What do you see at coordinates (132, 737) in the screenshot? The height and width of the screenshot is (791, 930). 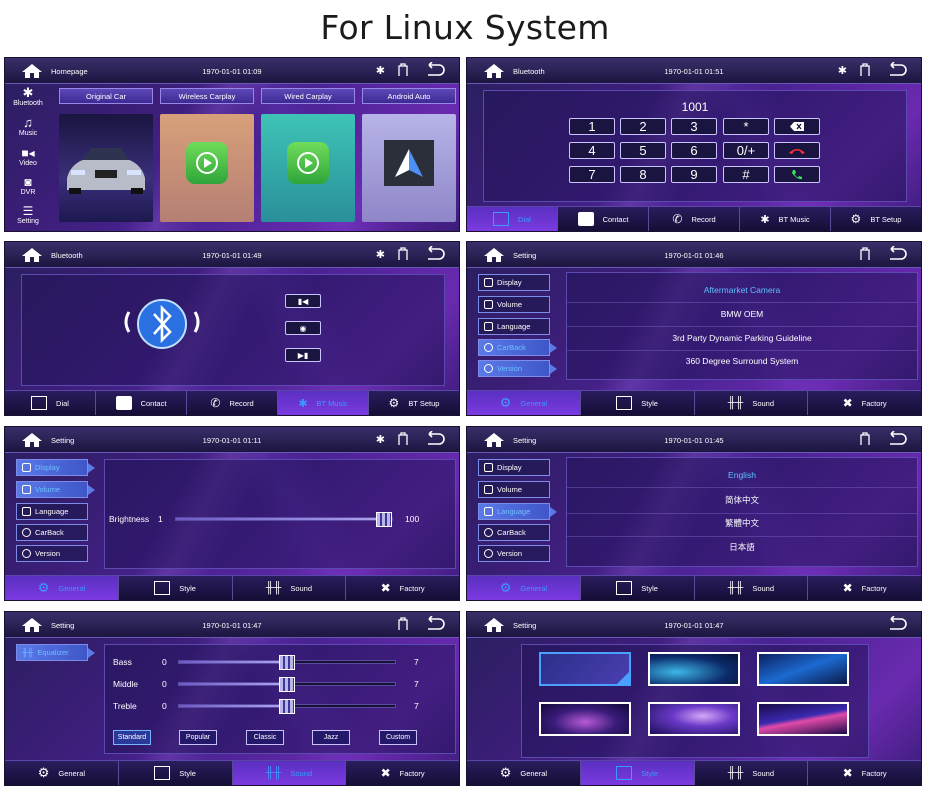 I see `preset-standard: Standard` at bounding box center [132, 737].